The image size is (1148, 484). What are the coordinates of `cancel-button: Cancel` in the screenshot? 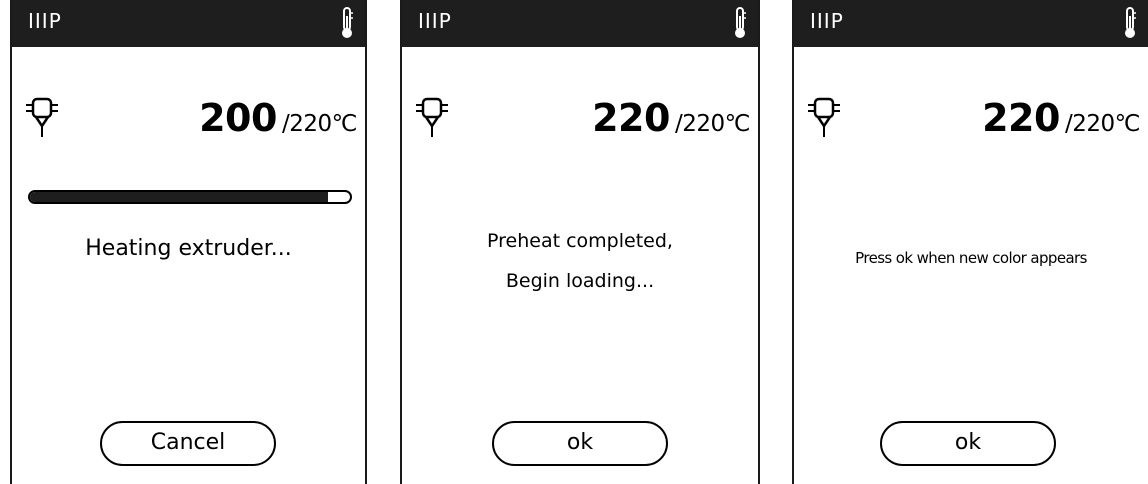 It's located at (188, 443).